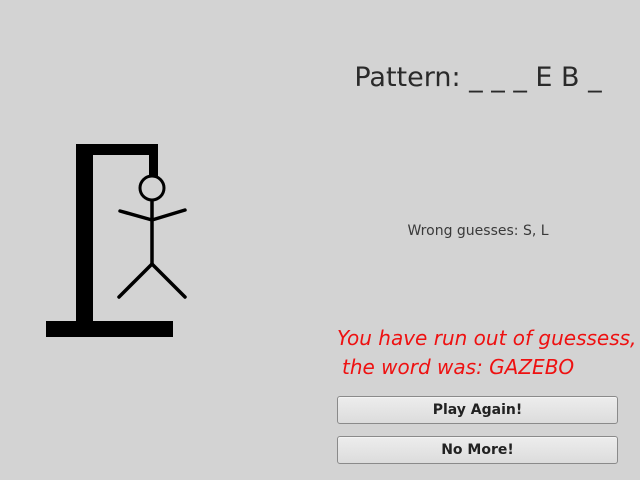 This screenshot has width=640, height=480. What do you see at coordinates (478, 77) in the screenshot?
I see `word-pattern: Pattern: _ _ _ E B _` at bounding box center [478, 77].